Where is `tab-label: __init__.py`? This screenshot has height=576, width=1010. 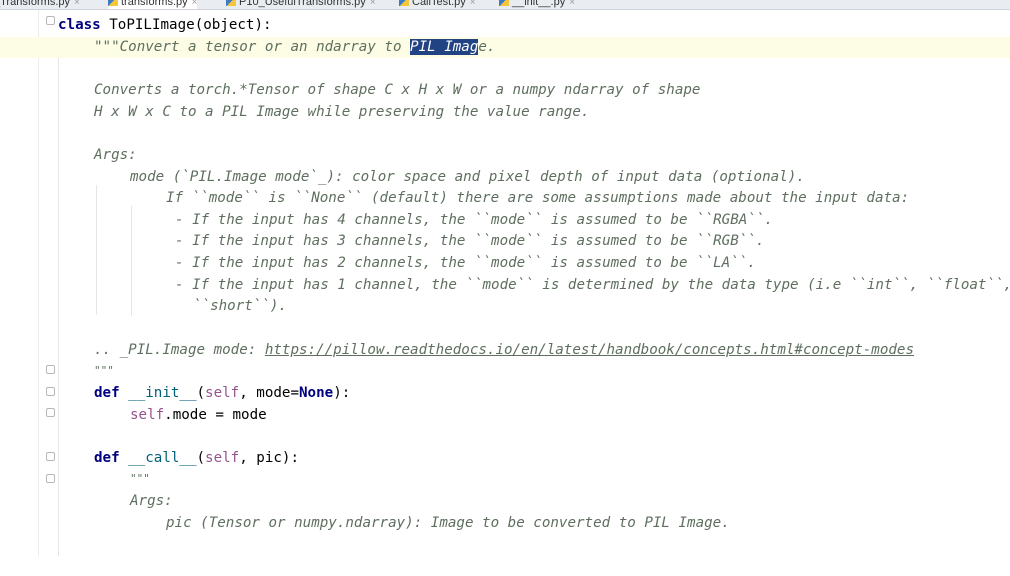 tab-label: __init__.py is located at coordinates (539, 4).